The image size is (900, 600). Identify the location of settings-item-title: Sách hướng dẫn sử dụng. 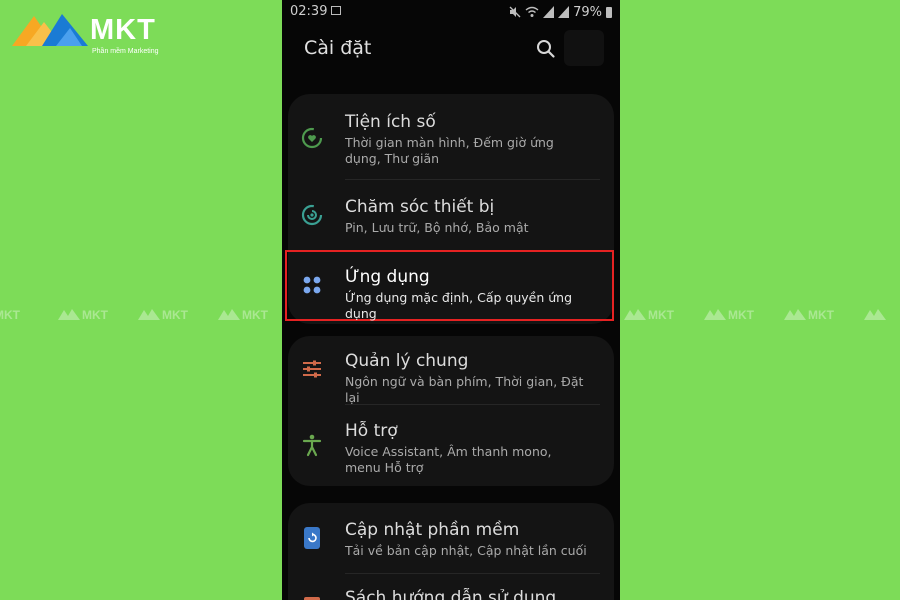
(451, 594).